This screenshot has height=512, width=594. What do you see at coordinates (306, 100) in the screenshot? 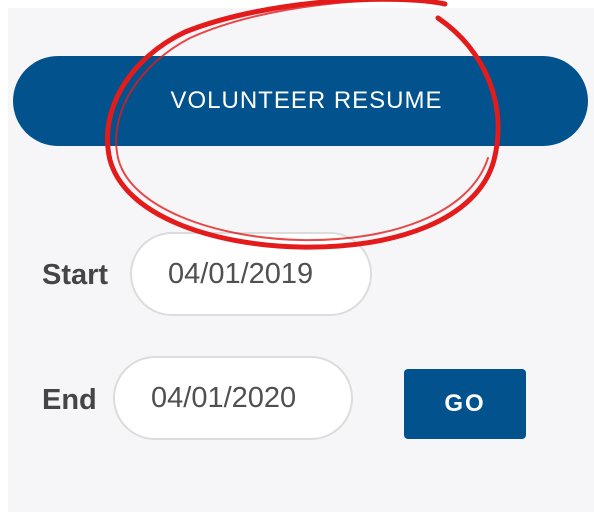
I see `volunteer-resume-label: VOLUNTEER RESUME` at bounding box center [306, 100].